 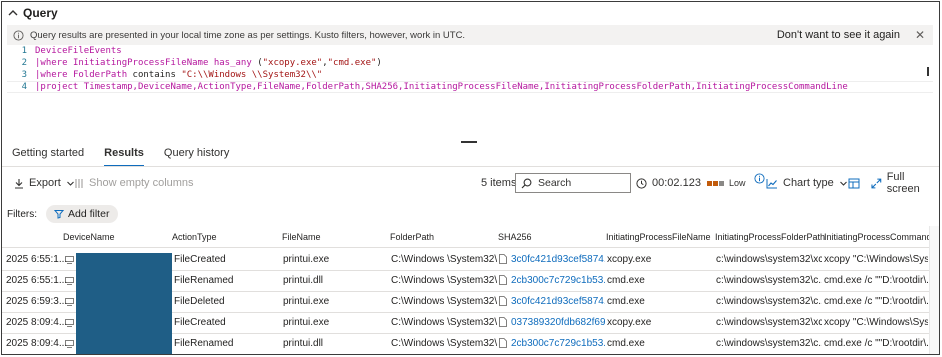 What do you see at coordinates (194, 237) in the screenshot?
I see `column-header-actiontype: ActionType` at bounding box center [194, 237].